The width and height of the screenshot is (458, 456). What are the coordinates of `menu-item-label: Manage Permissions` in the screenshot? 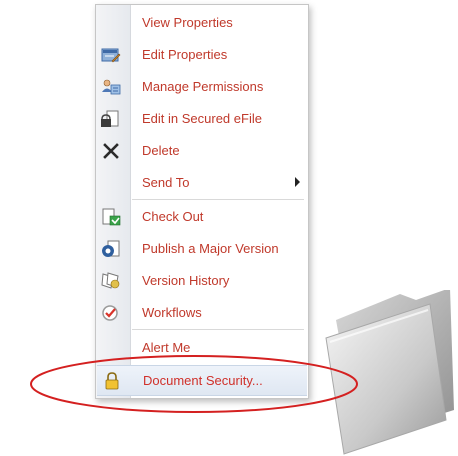 It's located at (203, 86).